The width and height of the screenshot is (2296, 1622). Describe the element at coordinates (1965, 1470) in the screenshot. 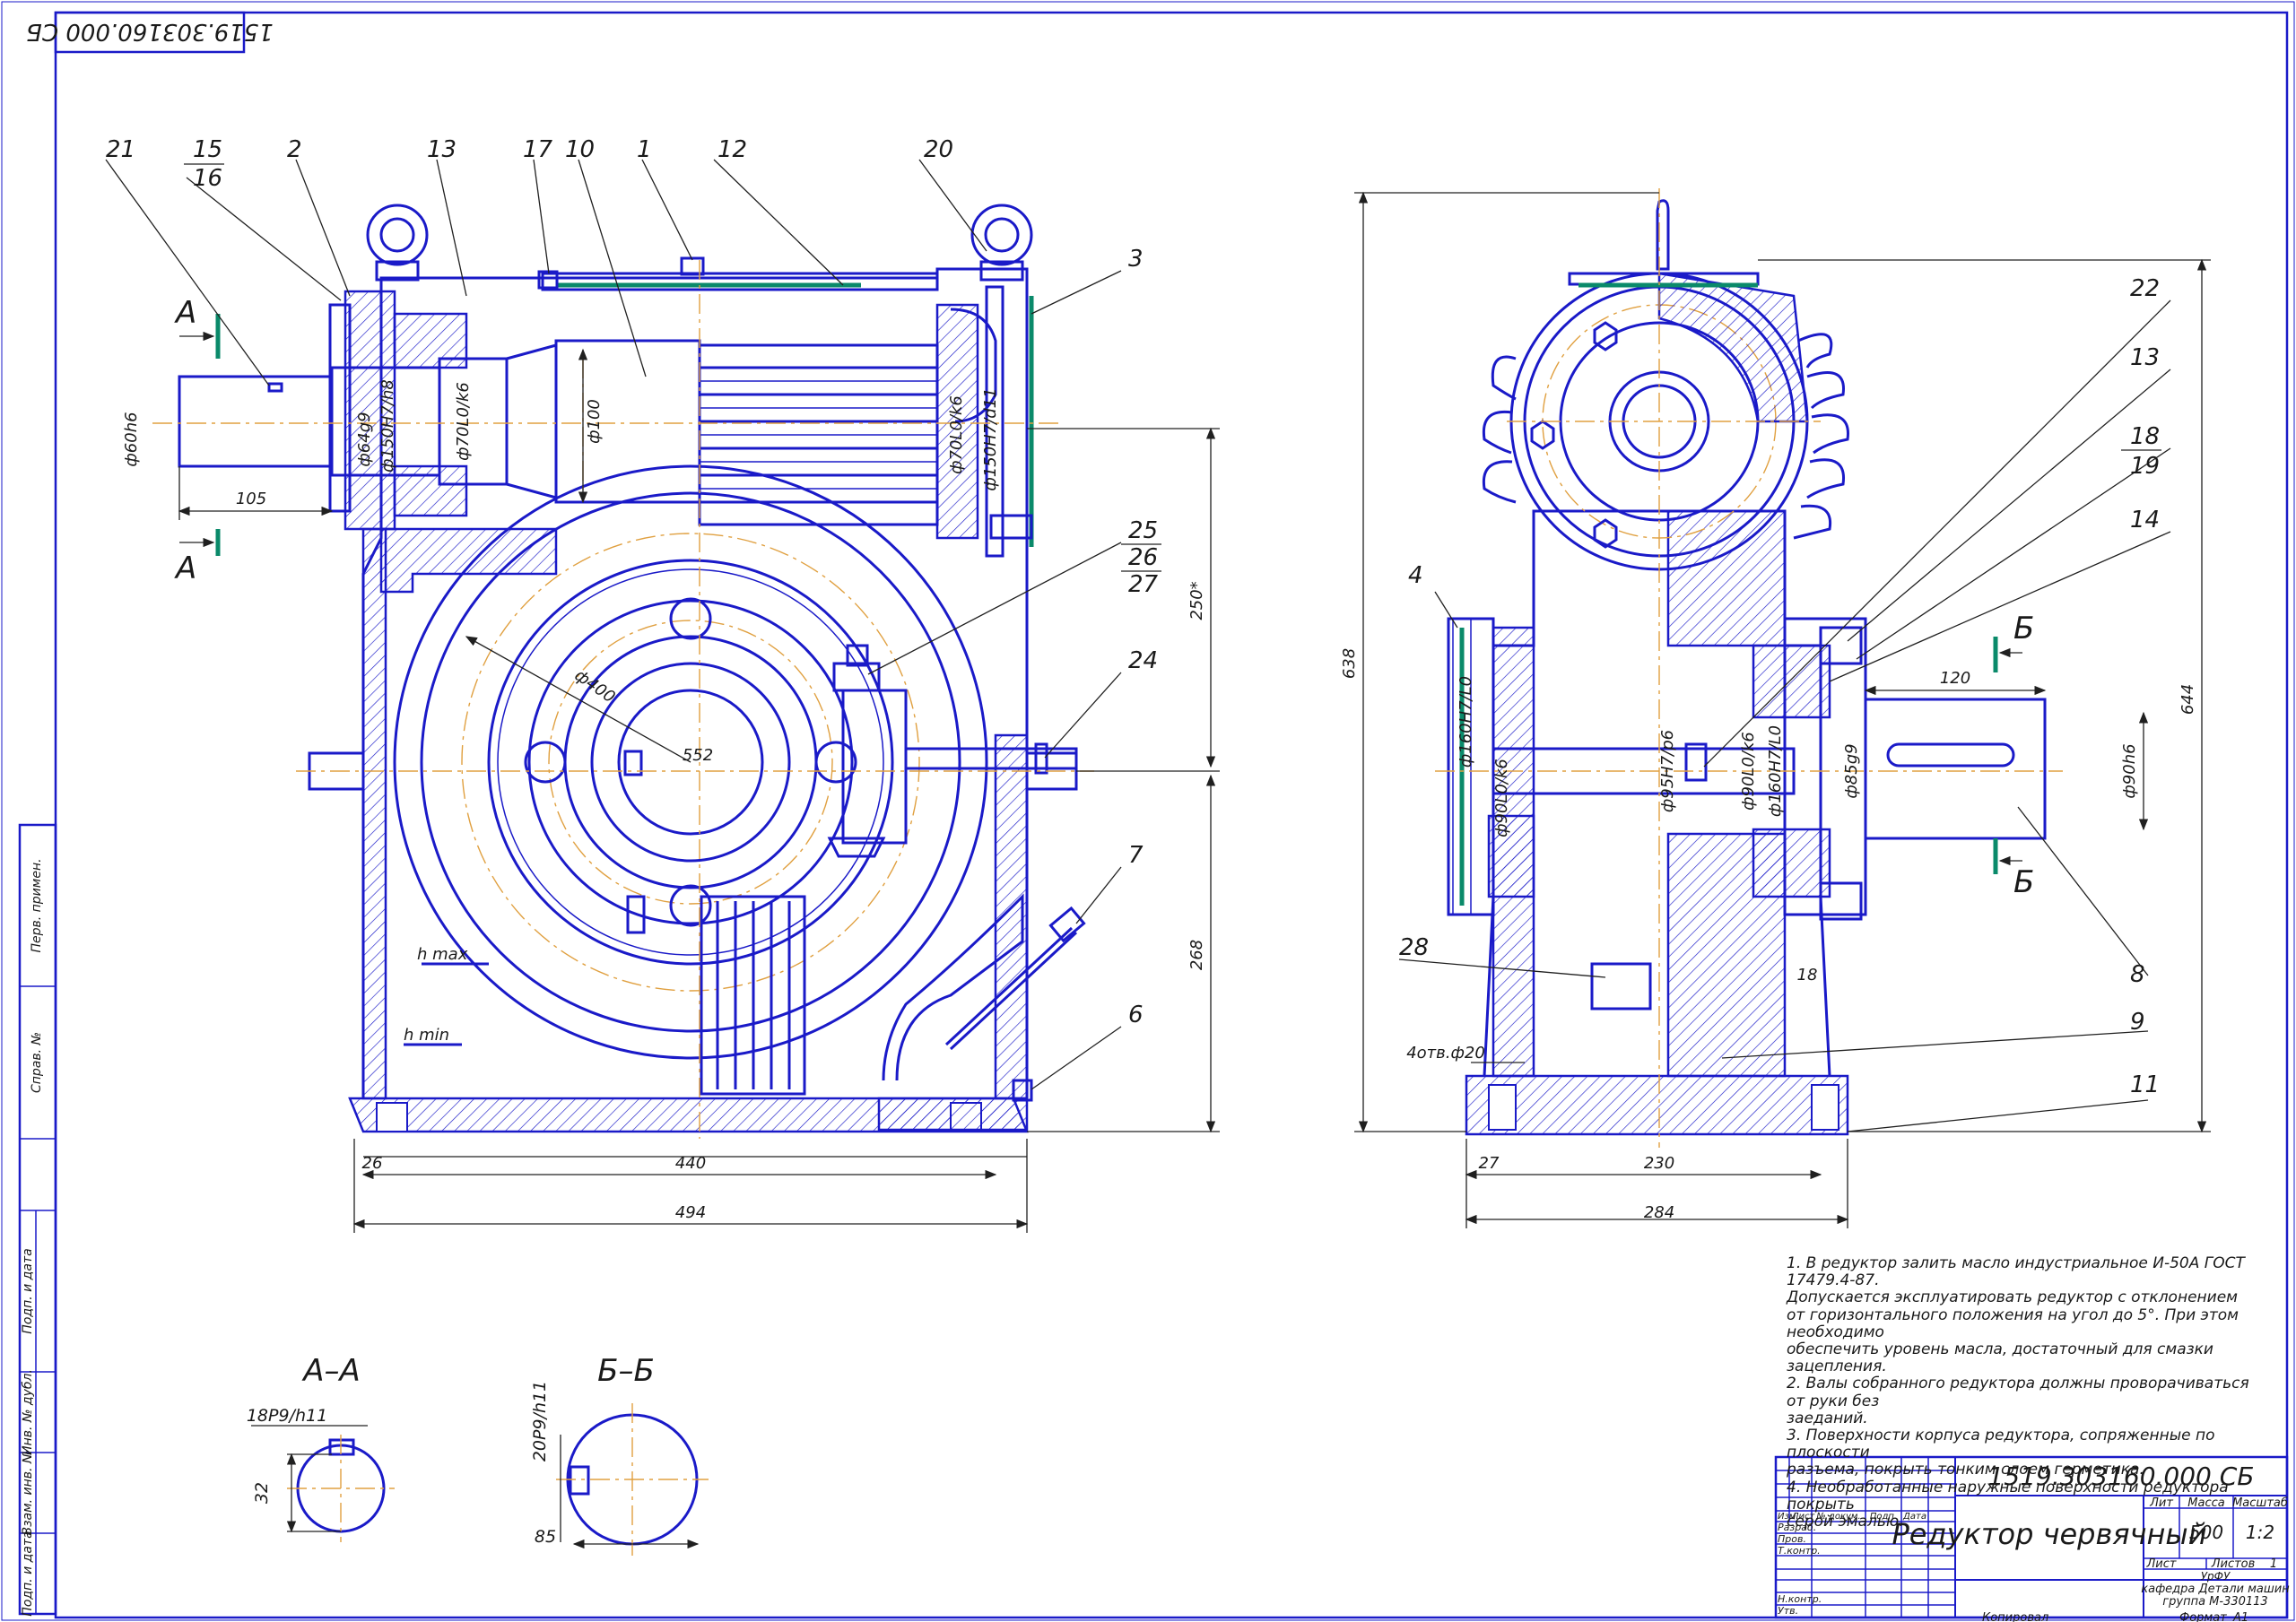

I see `note-line: разъема, покрыть тонким слоем герметика.` at that location.